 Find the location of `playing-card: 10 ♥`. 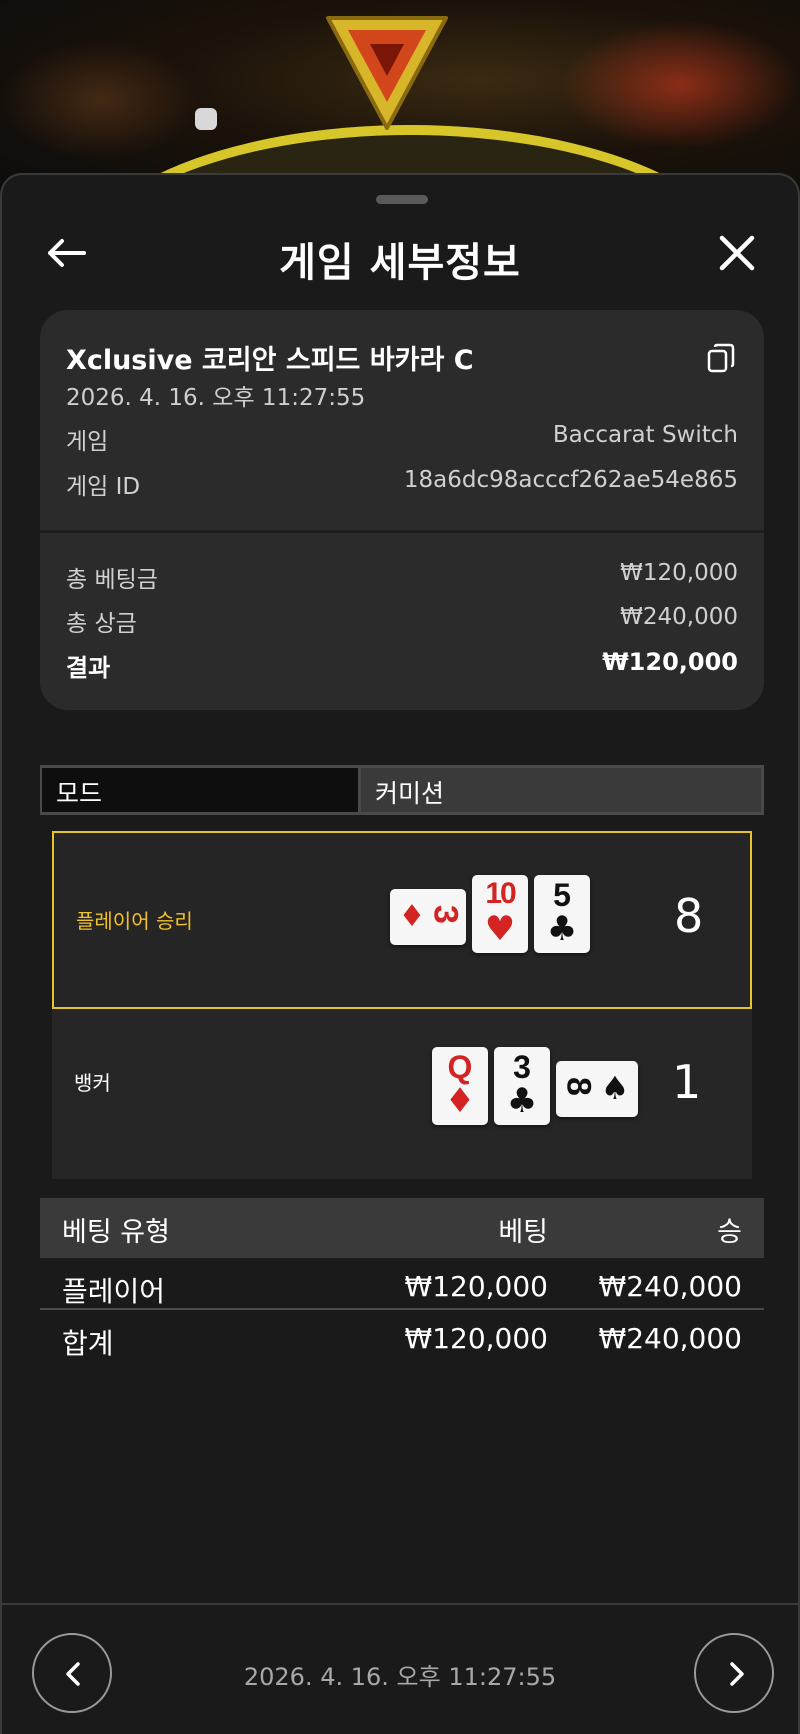

playing-card: 10 ♥ is located at coordinates (500, 914).